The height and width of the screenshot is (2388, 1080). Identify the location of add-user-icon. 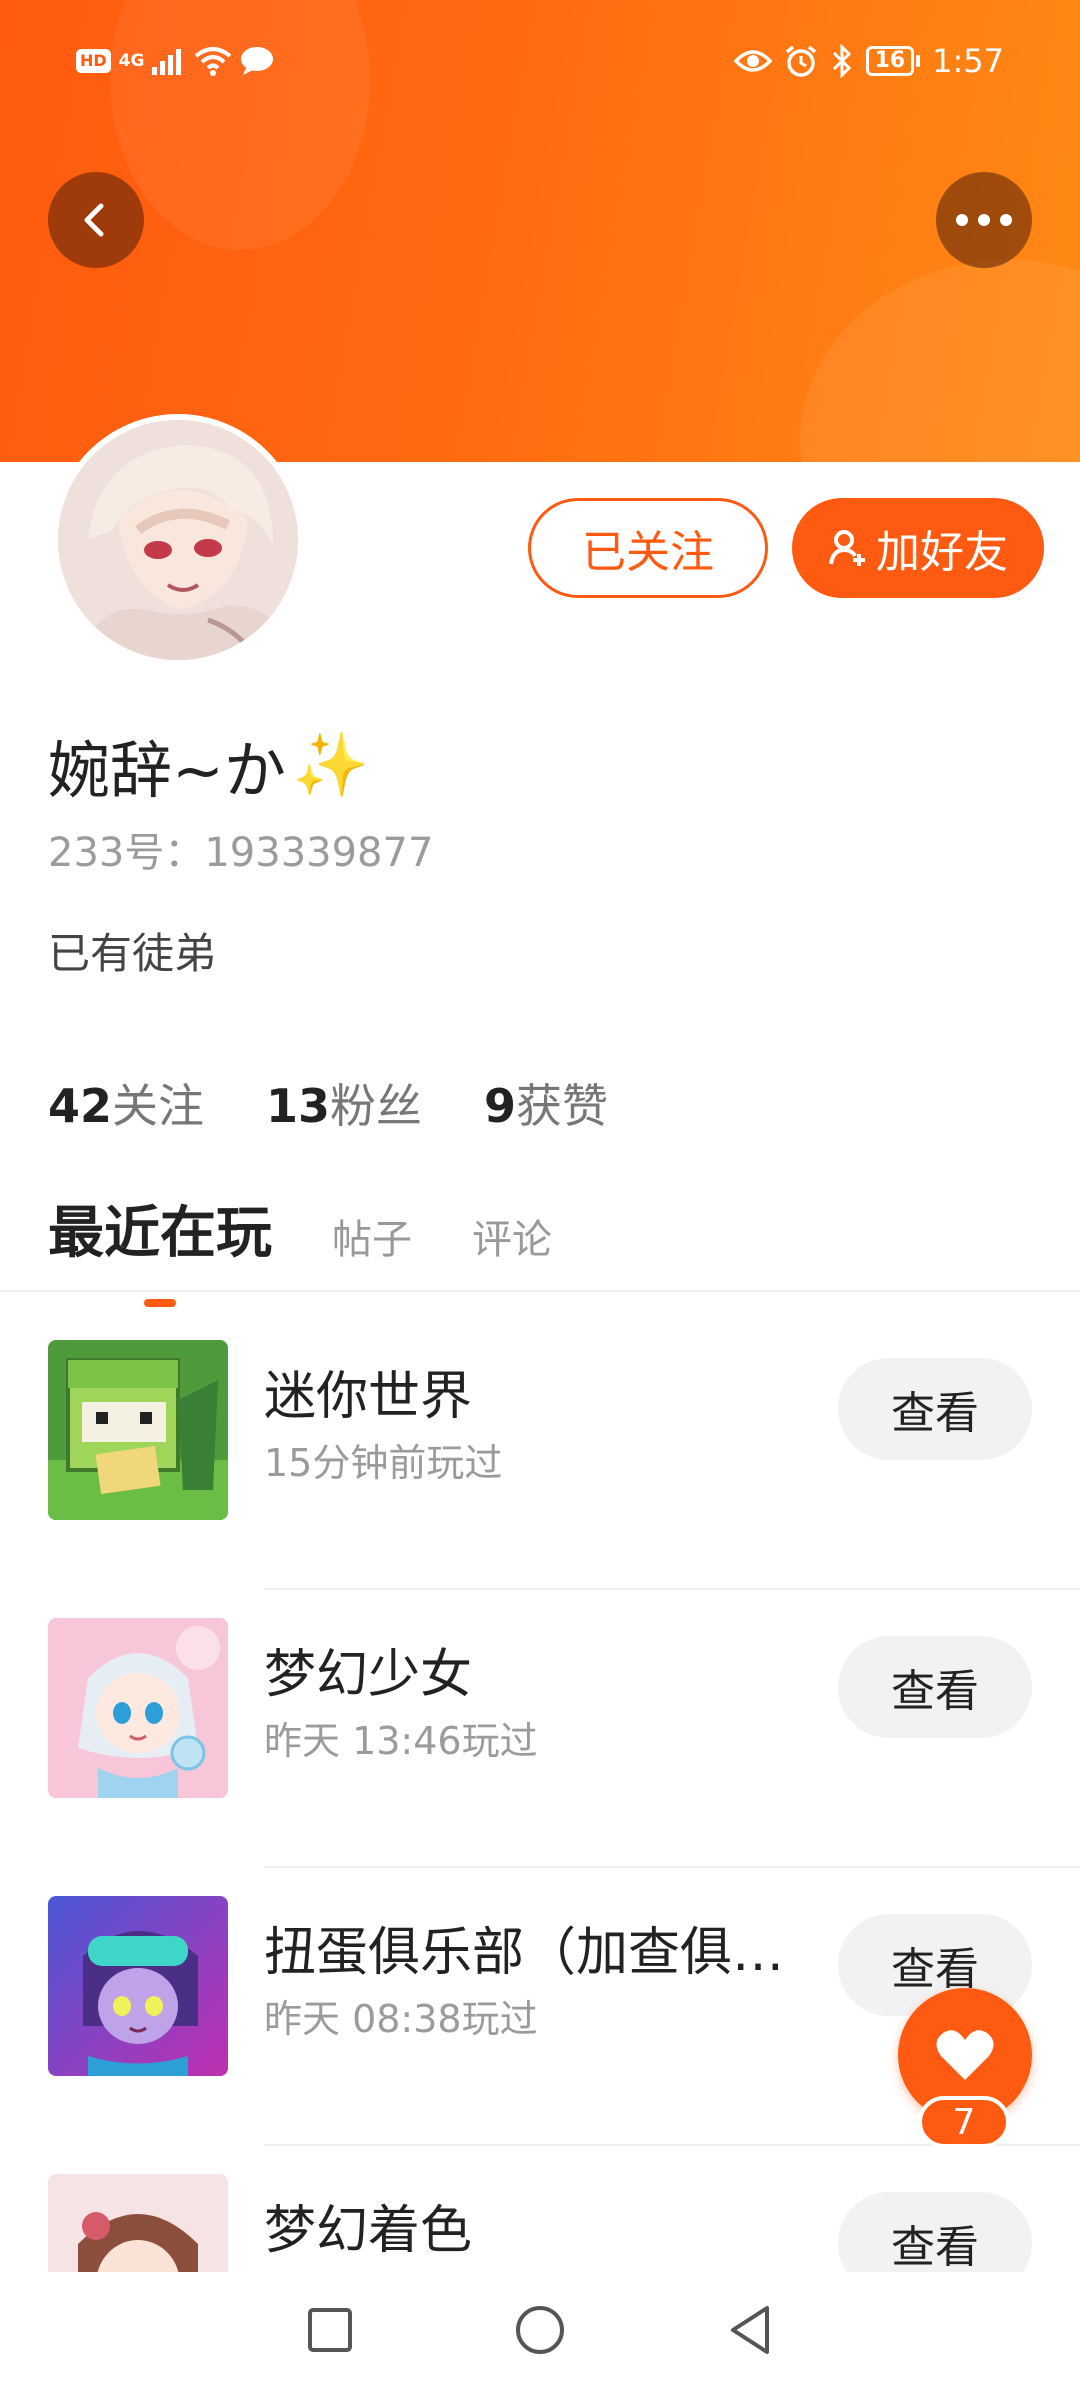
(847, 548).